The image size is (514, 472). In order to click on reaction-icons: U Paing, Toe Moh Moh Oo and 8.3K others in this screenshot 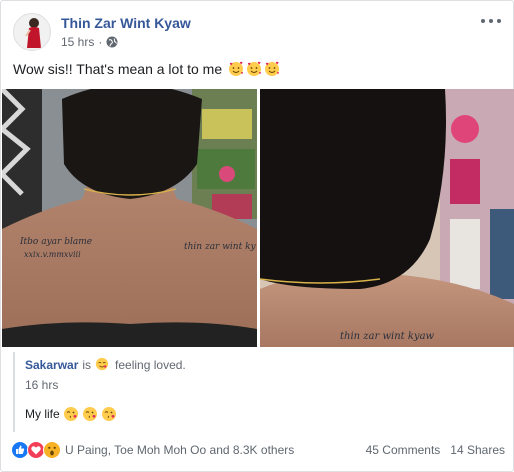, I will do `click(152, 450)`.